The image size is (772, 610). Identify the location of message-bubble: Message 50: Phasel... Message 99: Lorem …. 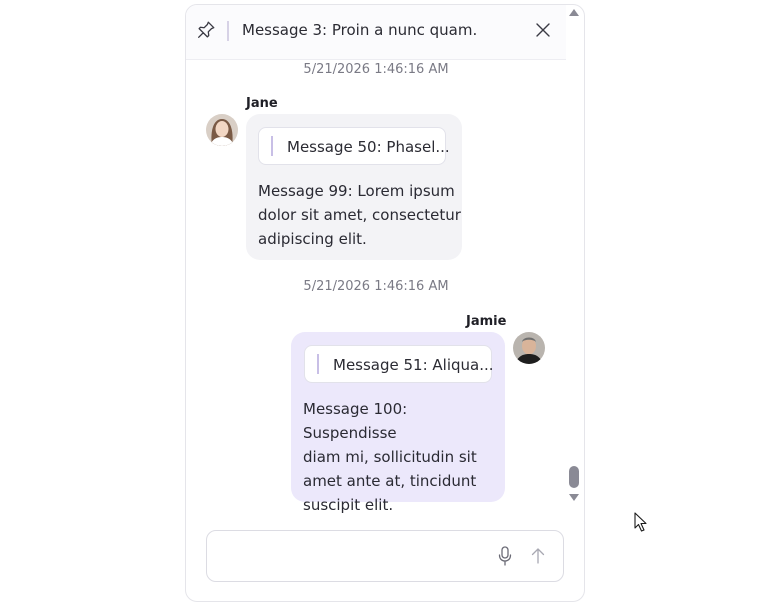
(354, 187).